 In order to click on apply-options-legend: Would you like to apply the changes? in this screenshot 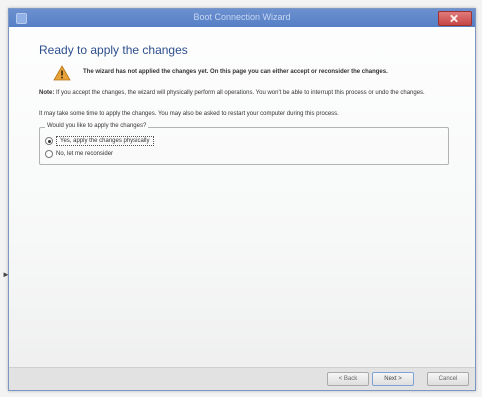, I will do `click(97, 126)`.